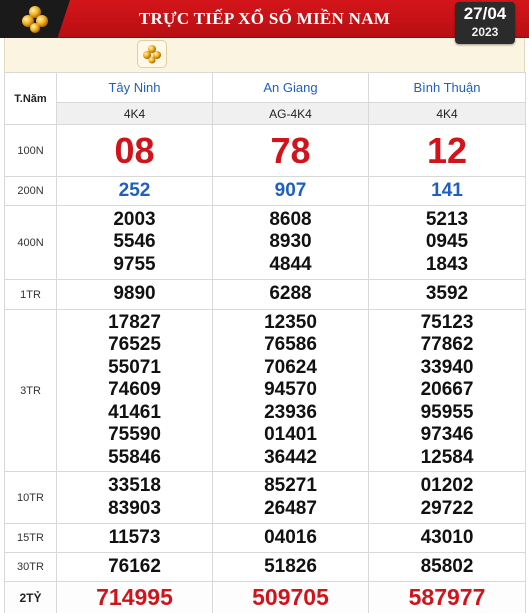  I want to click on lottery-balls-mini-icon, so click(152, 54).